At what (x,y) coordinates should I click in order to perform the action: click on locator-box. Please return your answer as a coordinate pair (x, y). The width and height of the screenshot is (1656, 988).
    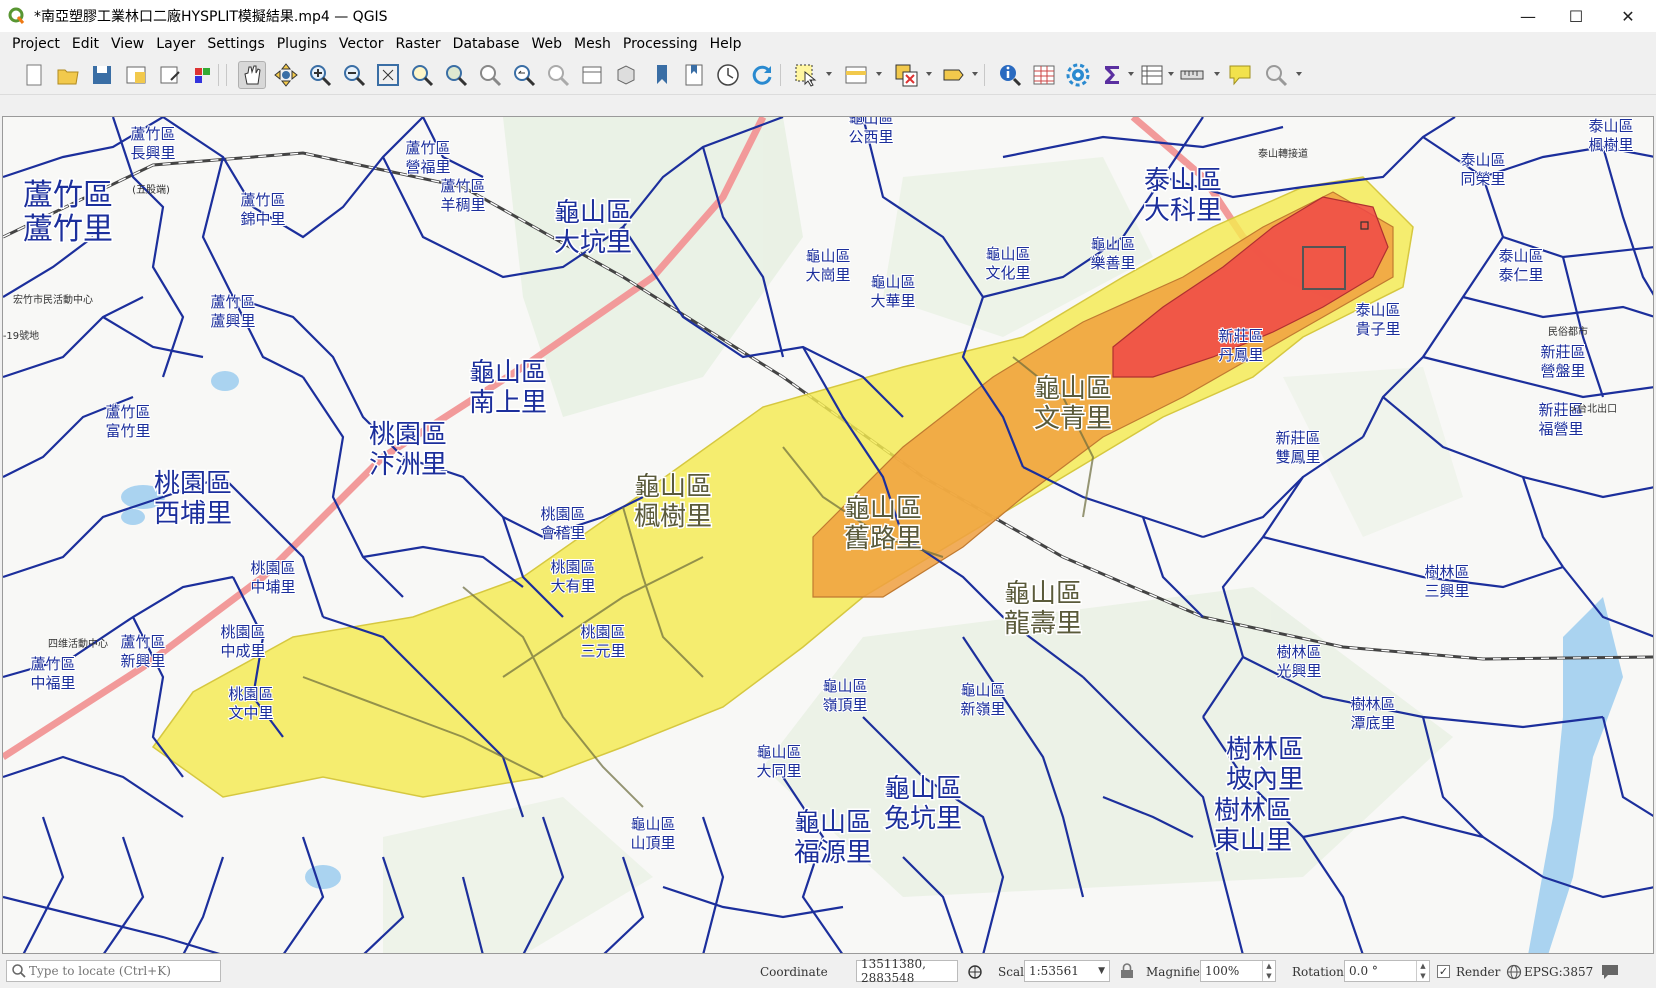
    Looking at the image, I should click on (113, 971).